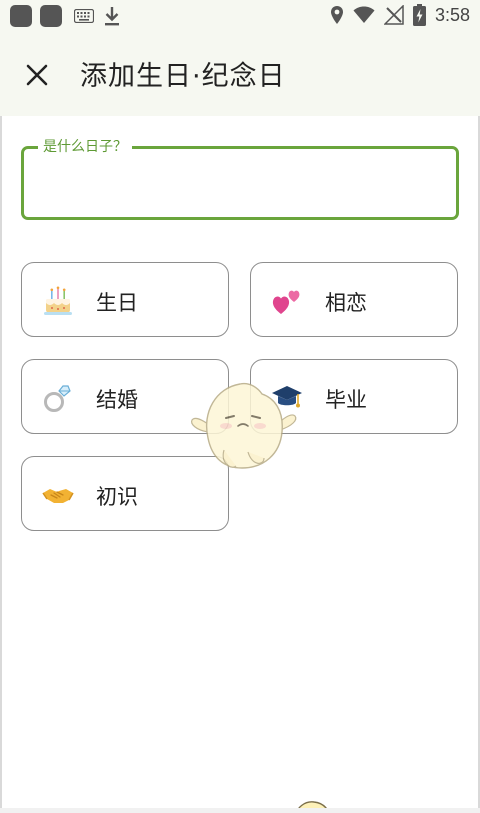  I want to click on download-icon, so click(112, 16).